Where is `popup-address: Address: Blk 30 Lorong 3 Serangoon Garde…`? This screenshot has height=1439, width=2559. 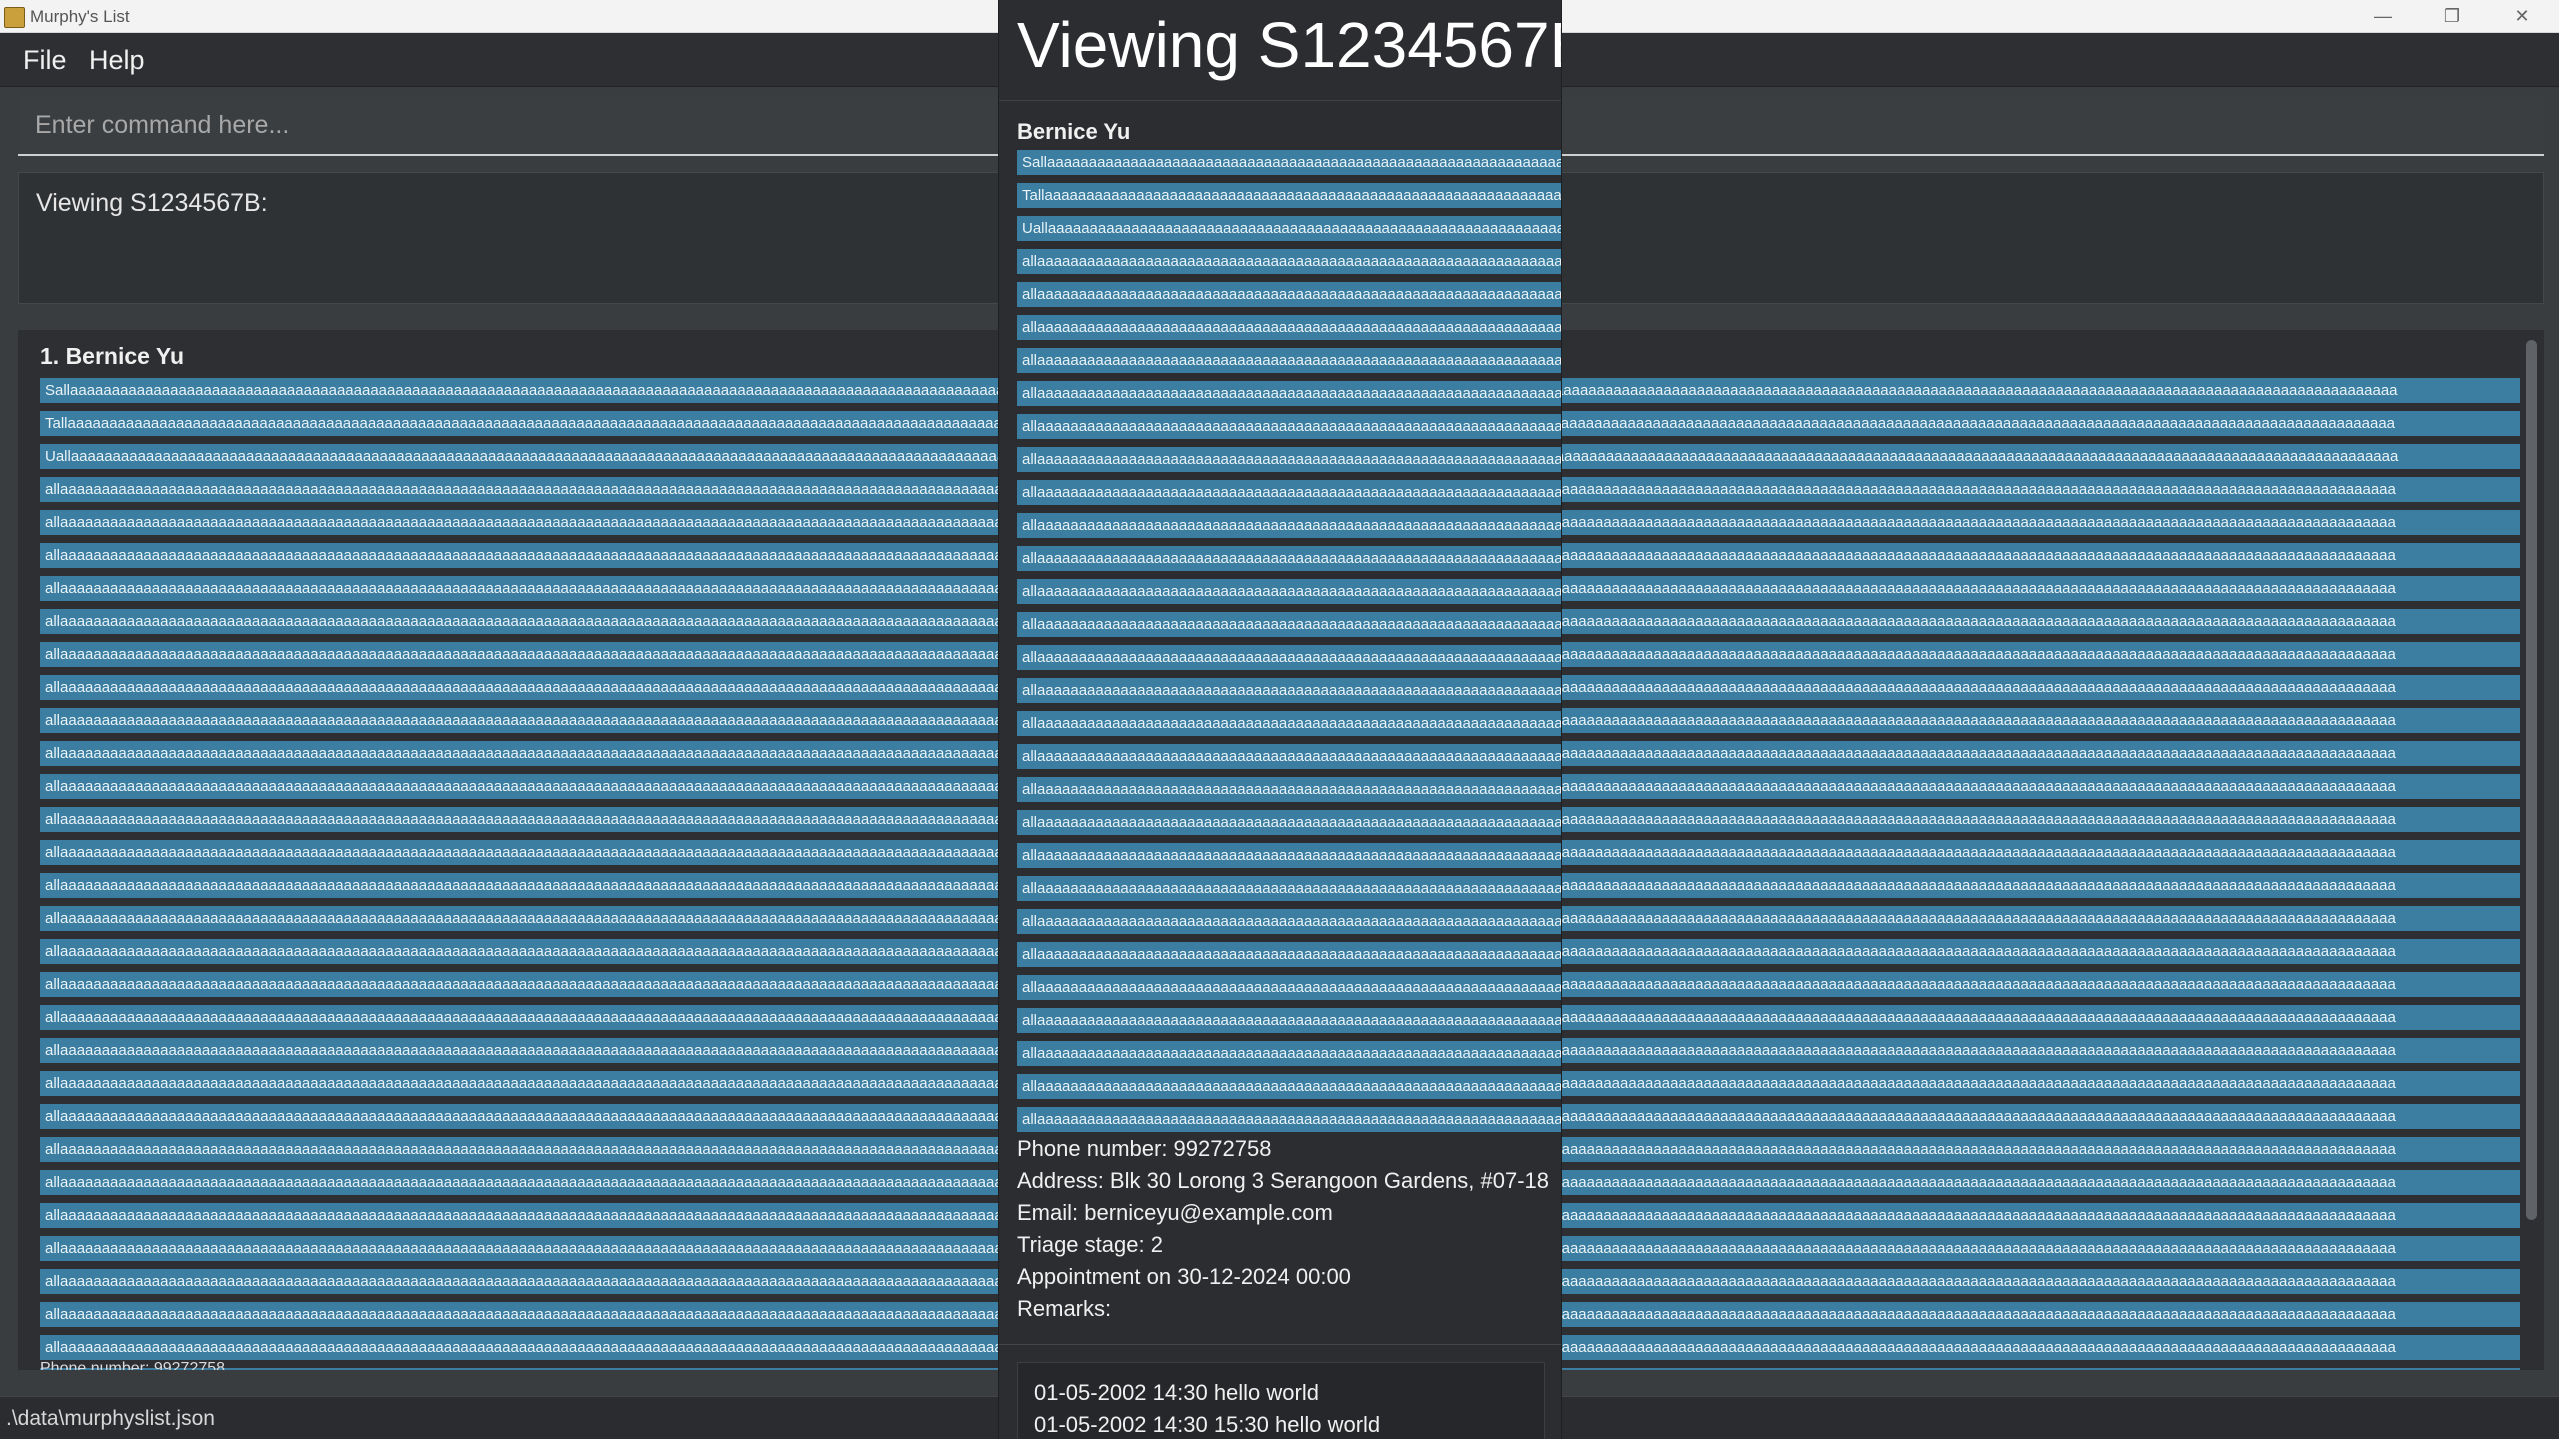
popup-address: Address: Blk 30 Lorong 3 Serangoon Garde… is located at coordinates (1283, 1180).